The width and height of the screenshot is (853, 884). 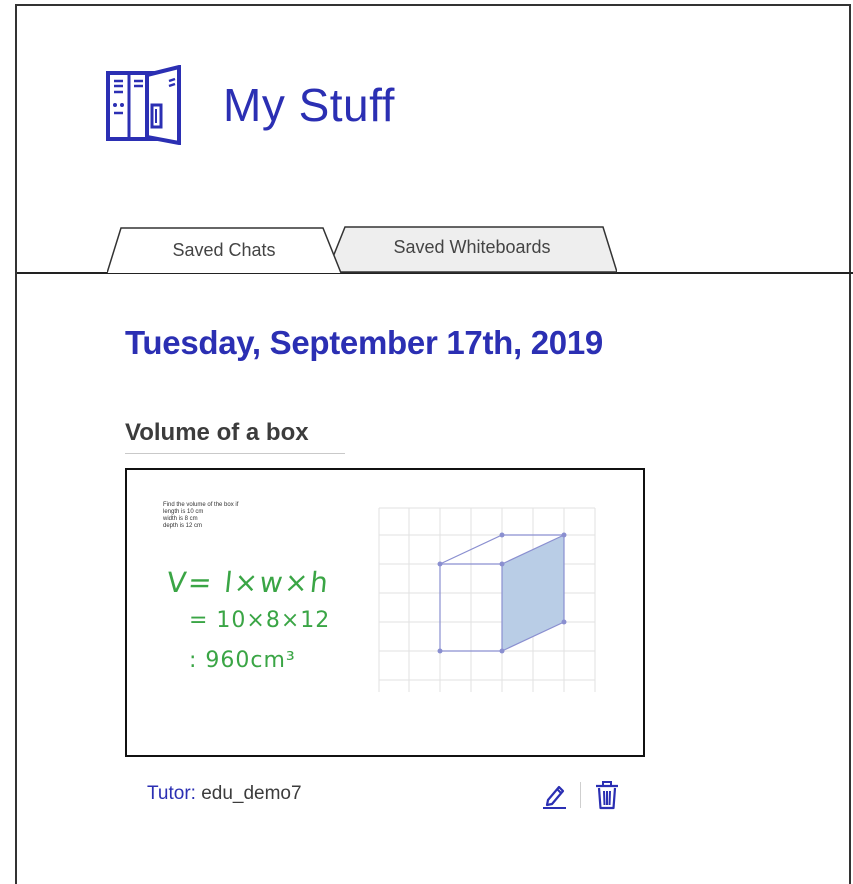 I want to click on chat-title: Volume of a box, so click(x=235, y=436).